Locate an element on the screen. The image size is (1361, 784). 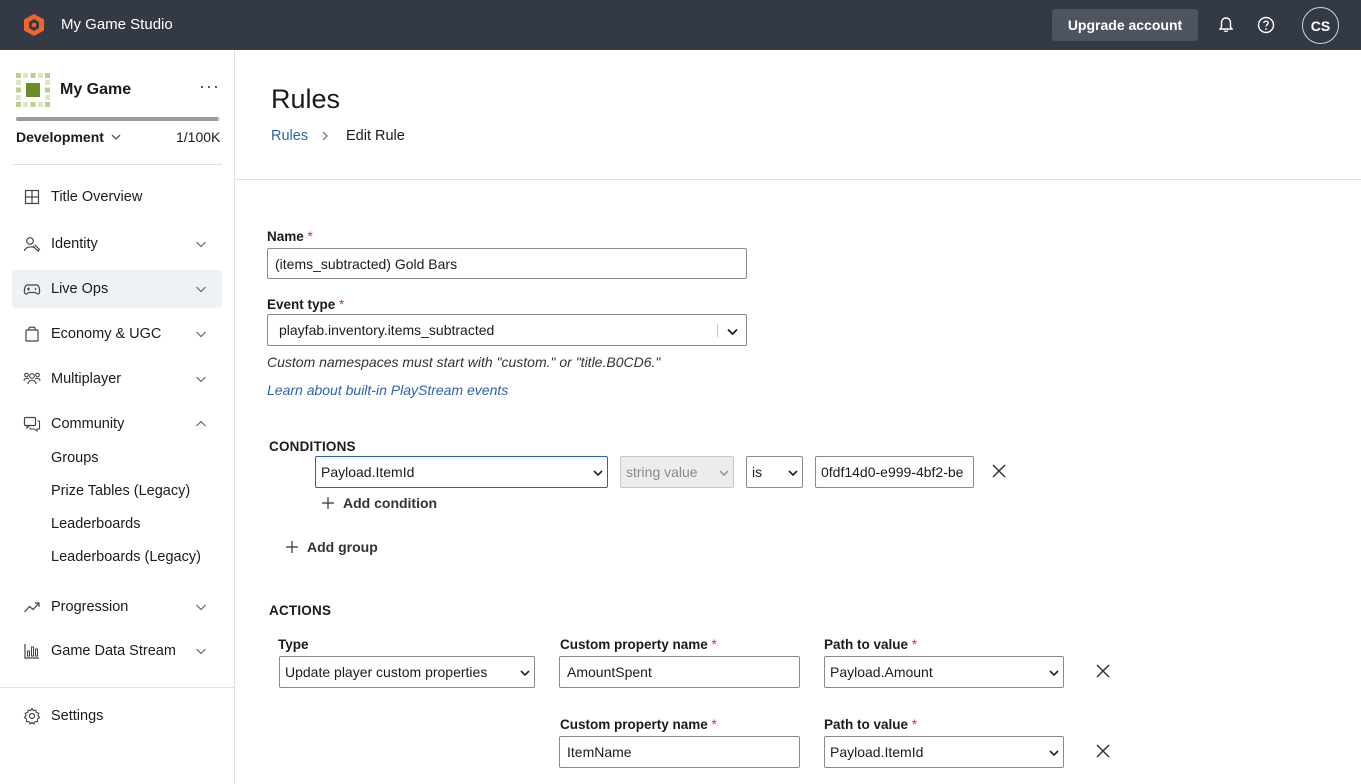
name-label: Name * is located at coordinates (290, 236).